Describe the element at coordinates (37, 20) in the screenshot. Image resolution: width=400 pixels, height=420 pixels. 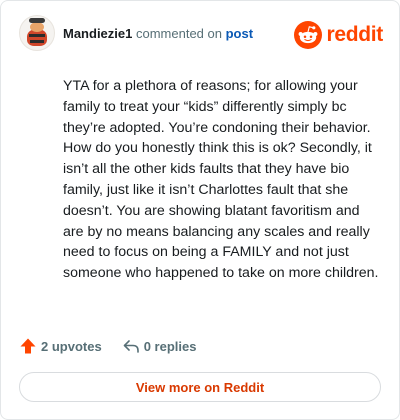
I see `avatar-hat` at that location.